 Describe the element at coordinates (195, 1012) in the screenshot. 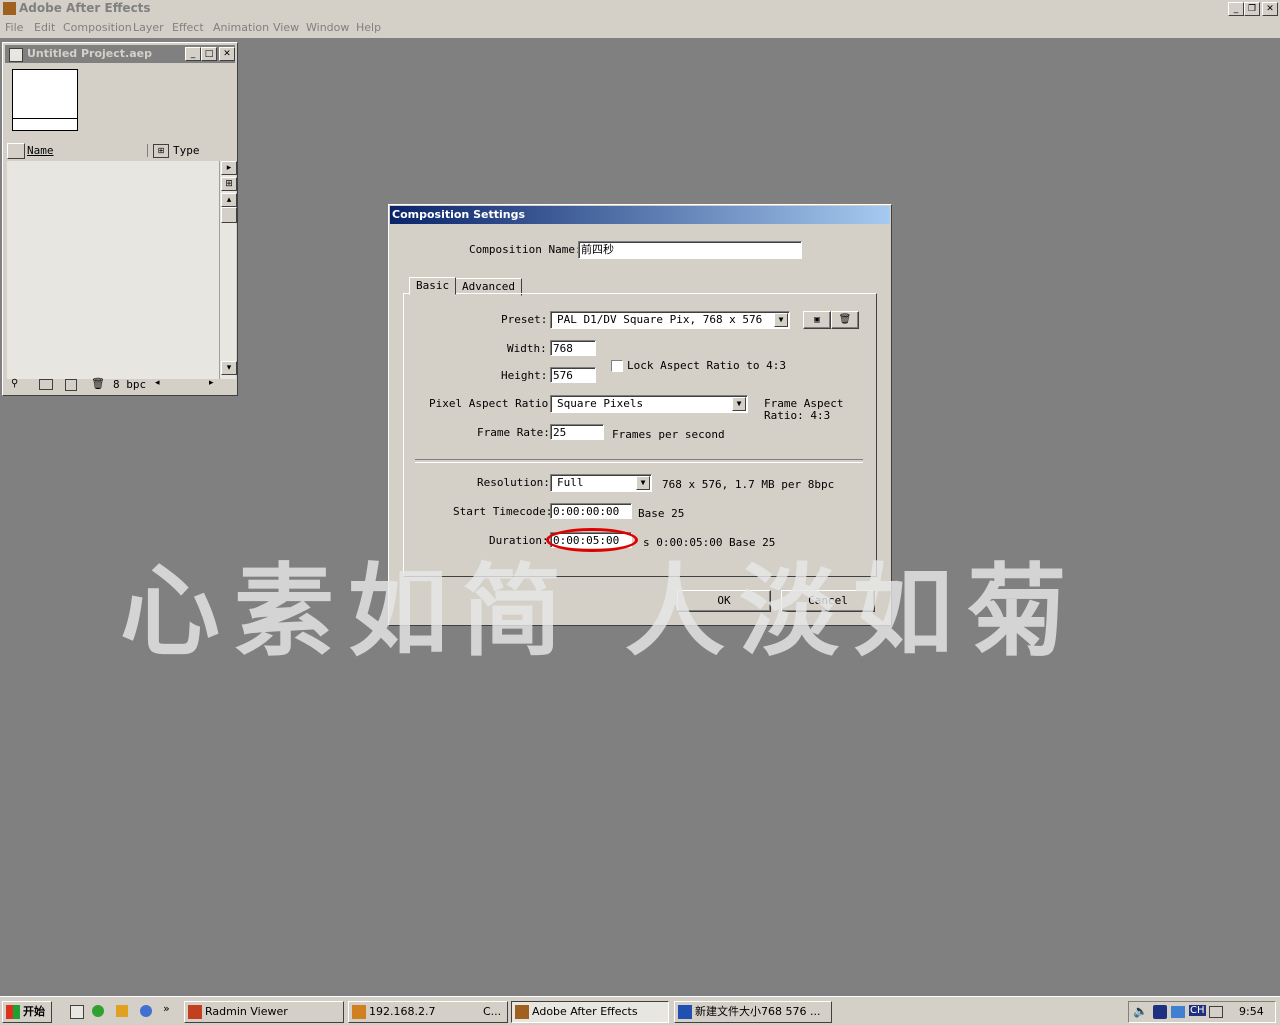

I see `radmin-icon` at that location.